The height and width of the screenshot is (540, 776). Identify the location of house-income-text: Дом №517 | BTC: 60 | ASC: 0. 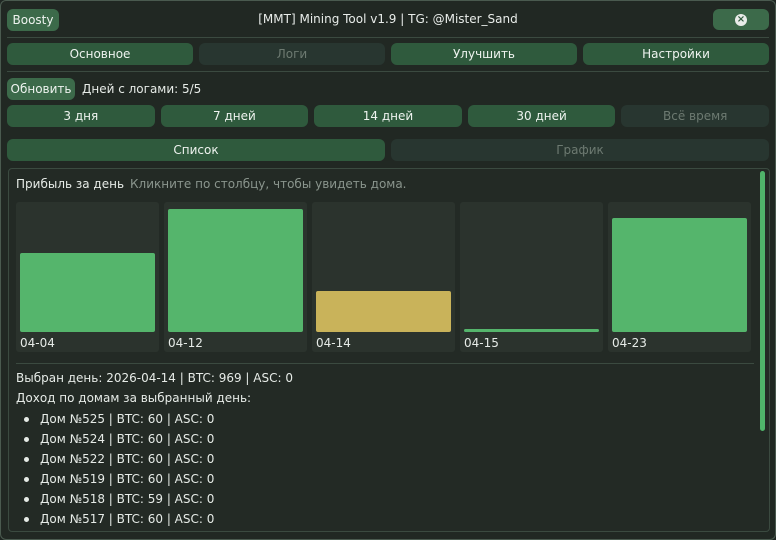
(127, 519).